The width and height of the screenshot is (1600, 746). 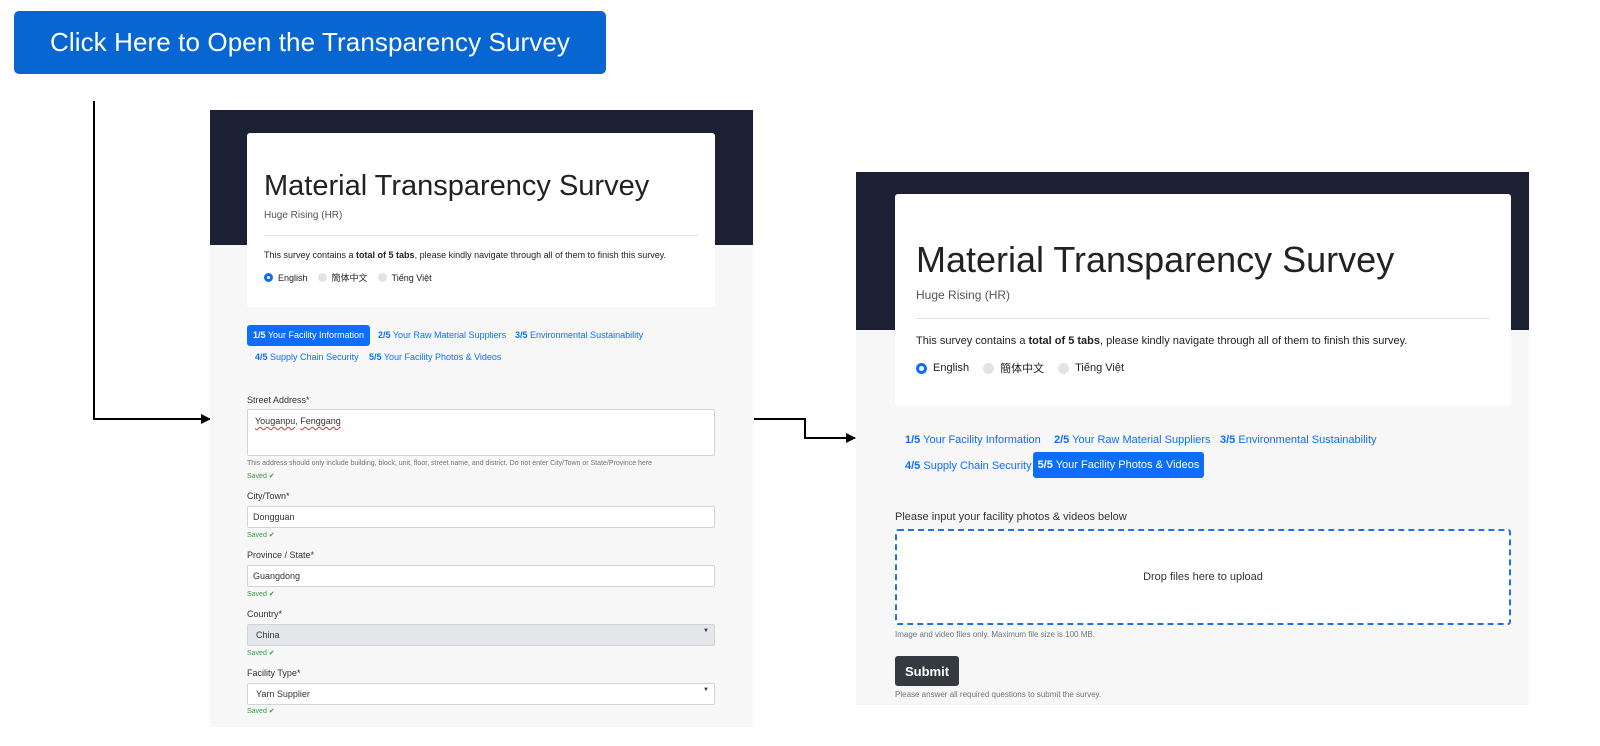 What do you see at coordinates (265, 614) in the screenshot?
I see `country-label: Country*` at bounding box center [265, 614].